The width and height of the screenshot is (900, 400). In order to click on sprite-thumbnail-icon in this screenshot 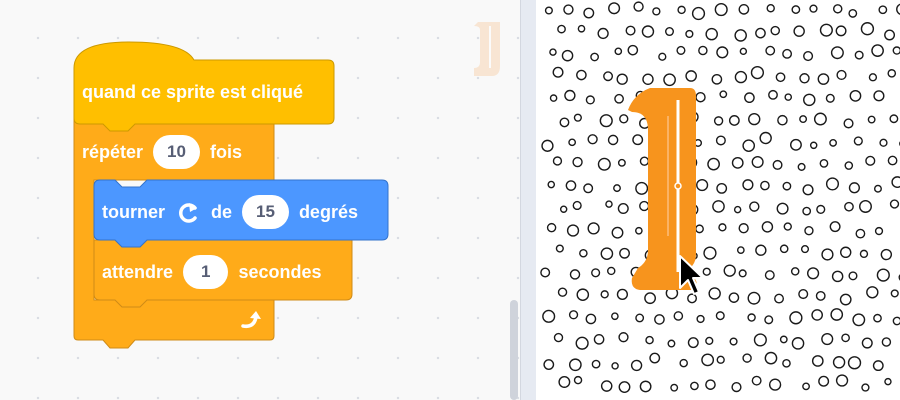, I will do `click(487, 49)`.